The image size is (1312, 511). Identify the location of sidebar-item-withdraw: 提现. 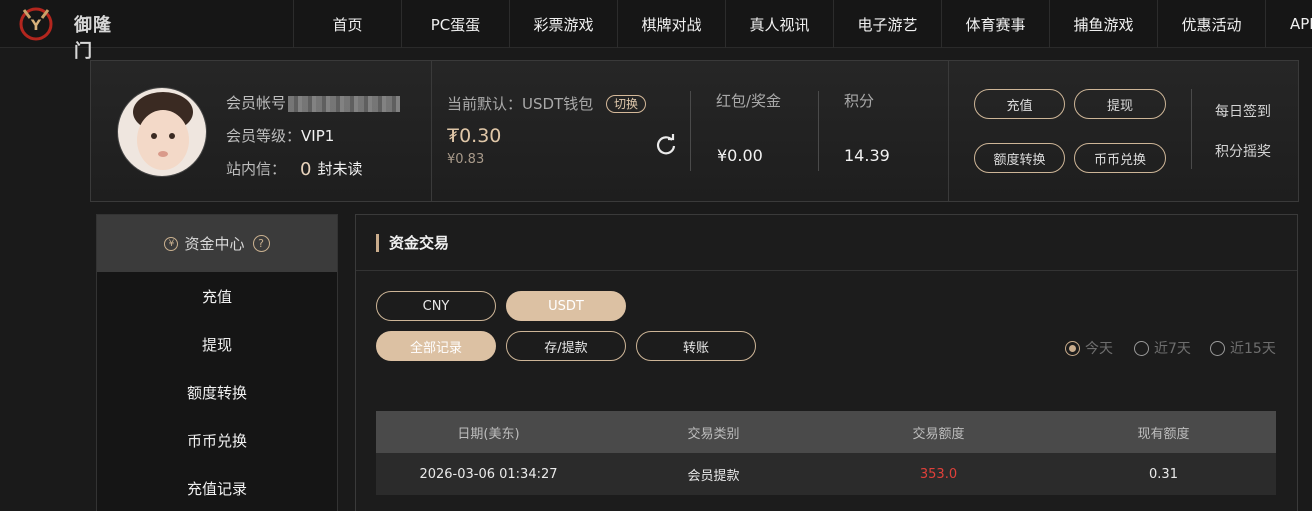
(217, 344).